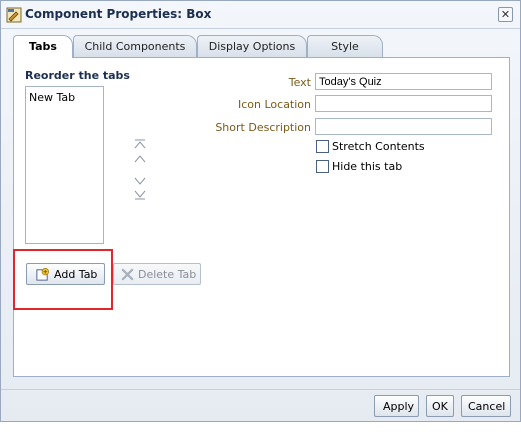  I want to click on close-button: ✕, so click(505, 14).